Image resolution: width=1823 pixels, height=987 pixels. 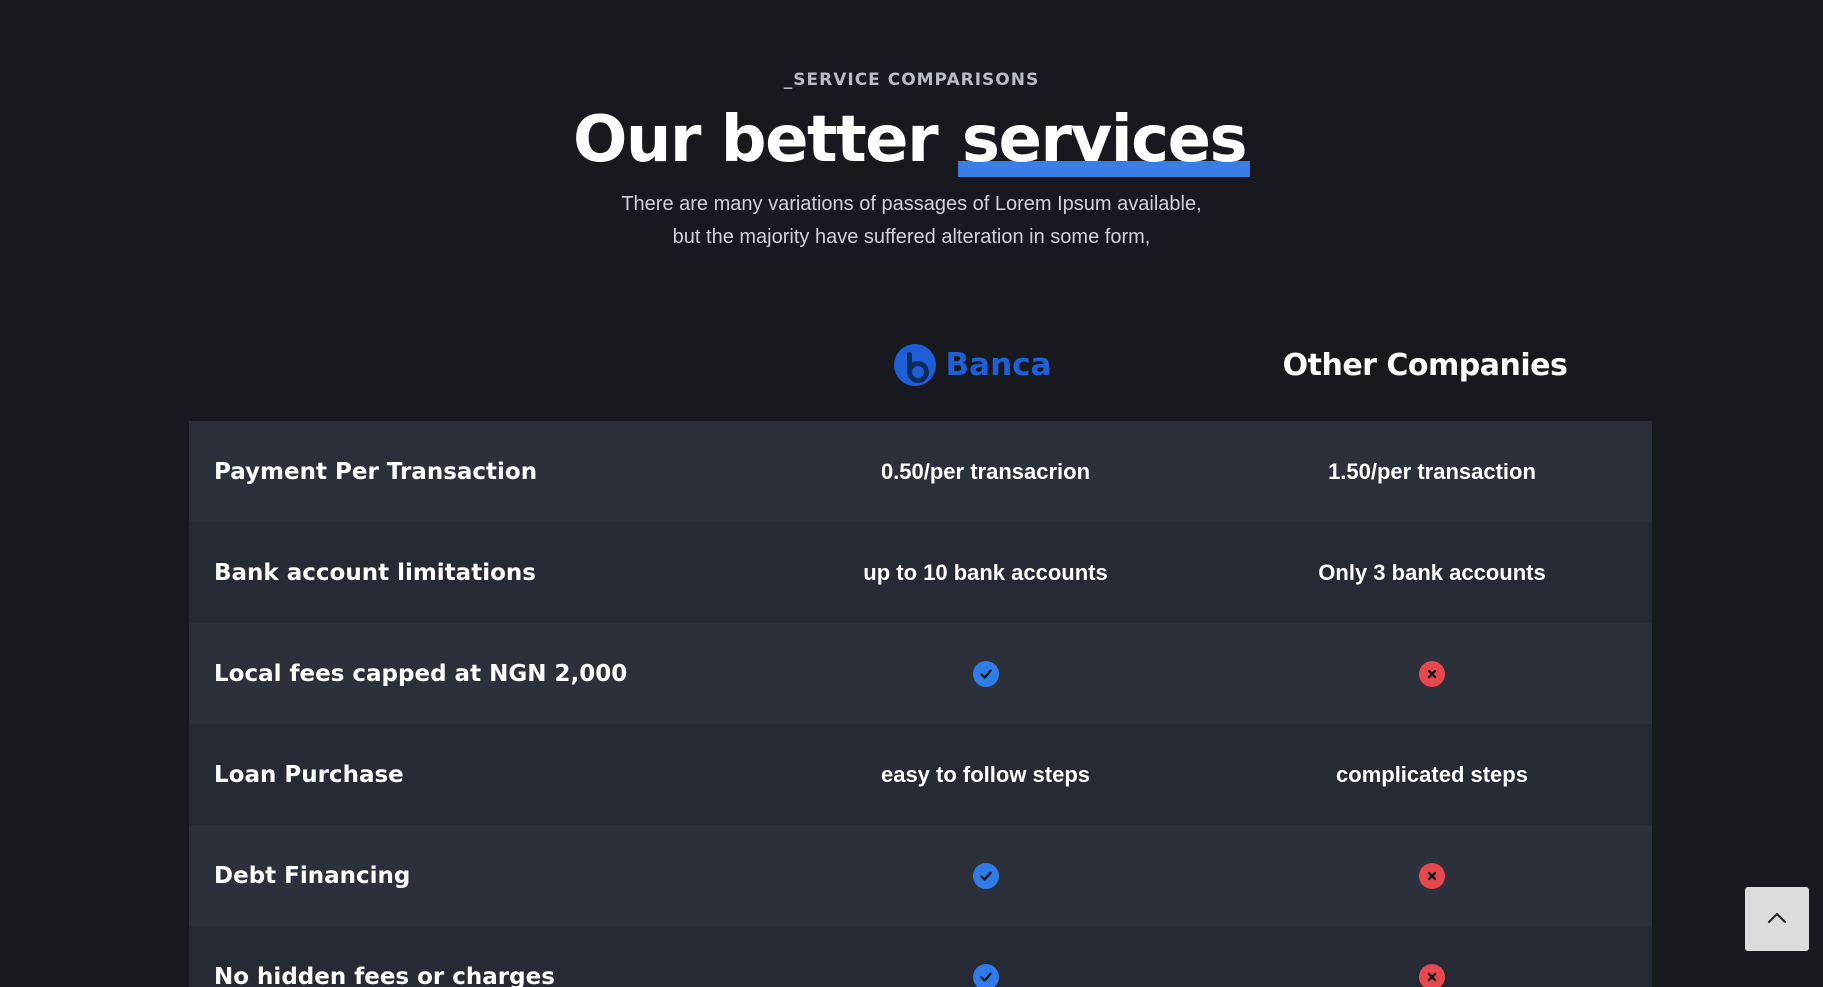 I want to click on section-eyebrow: _SERVICE COMPARISONS, so click(x=911, y=80).